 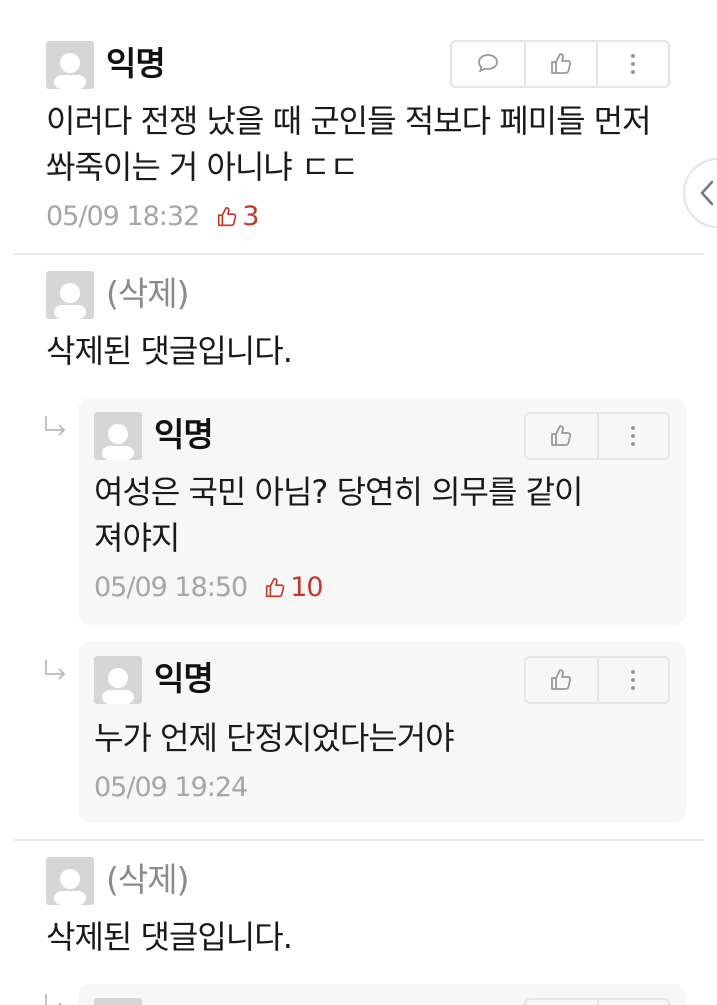 I want to click on comment-time: 05/09 18:32, so click(x=123, y=216).